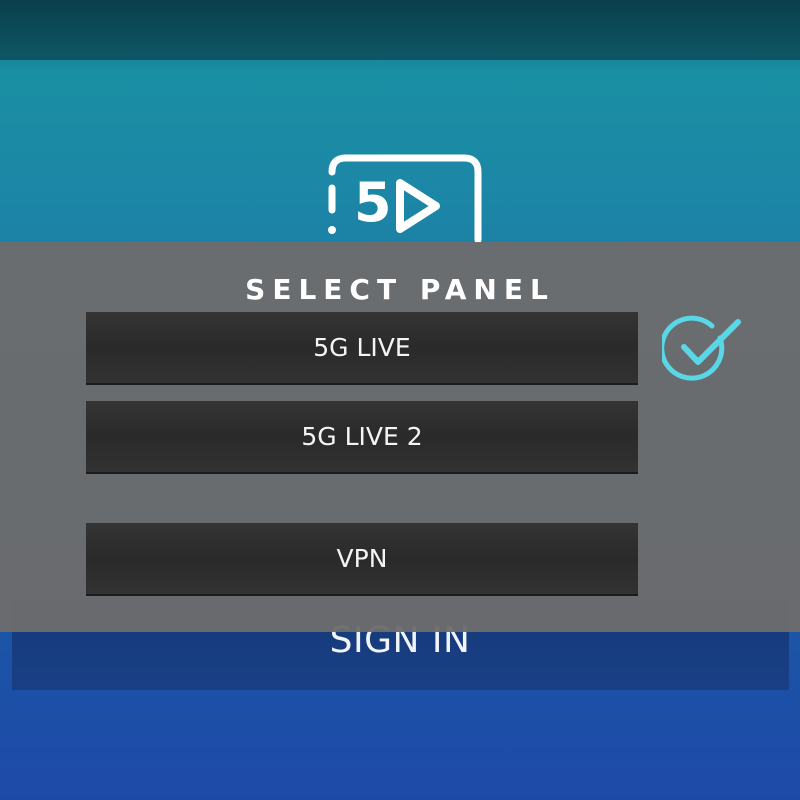 This screenshot has height=800, width=800. I want to click on panel-option-5g-live-2: 5G LIVE 2, so click(362, 437).